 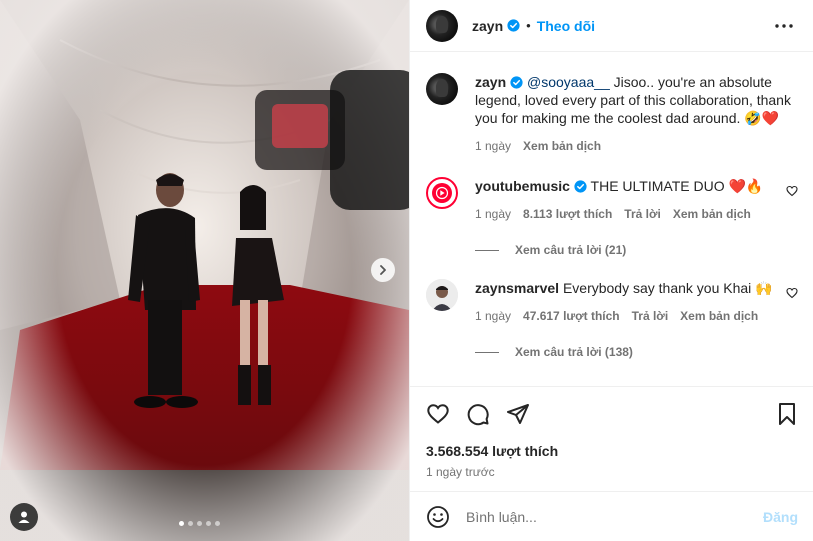 I want to click on view-replies-button: Xem câu trả lời (138), so click(x=636, y=352).